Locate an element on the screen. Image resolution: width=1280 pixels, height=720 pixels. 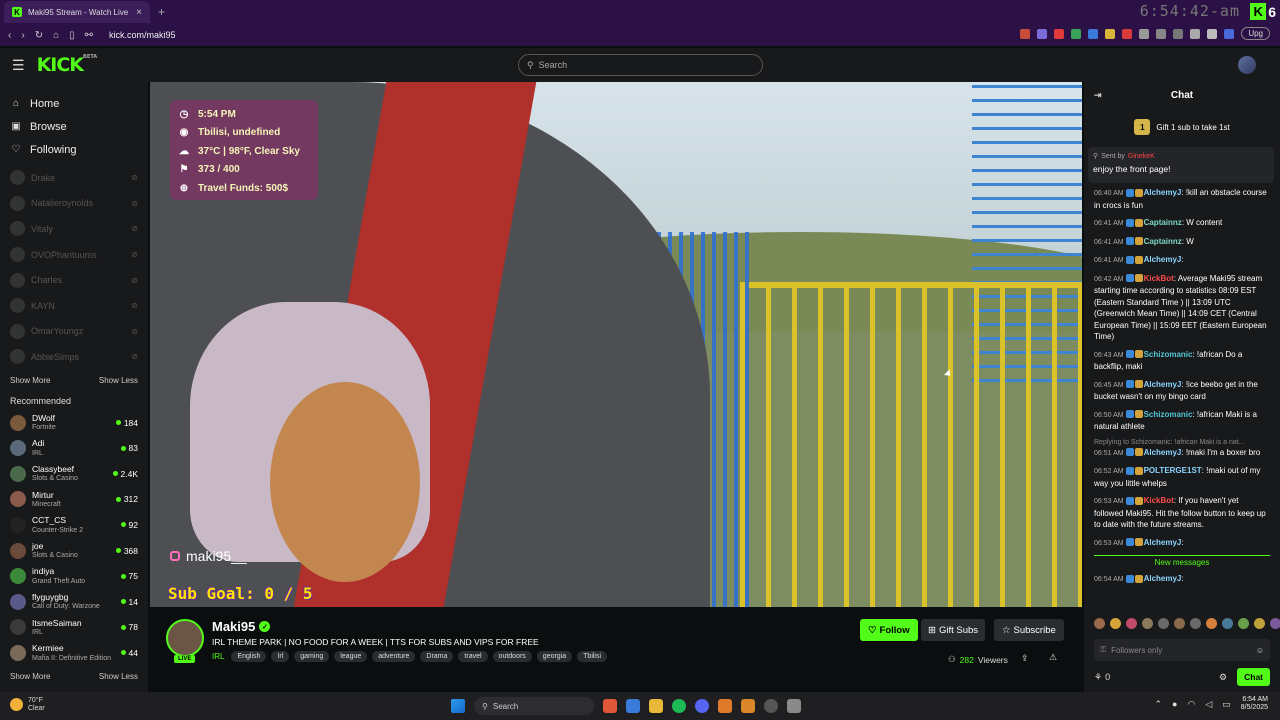
recommended-item: Classybeef Slots & Casino 2.4K is located at coordinates (74, 474).